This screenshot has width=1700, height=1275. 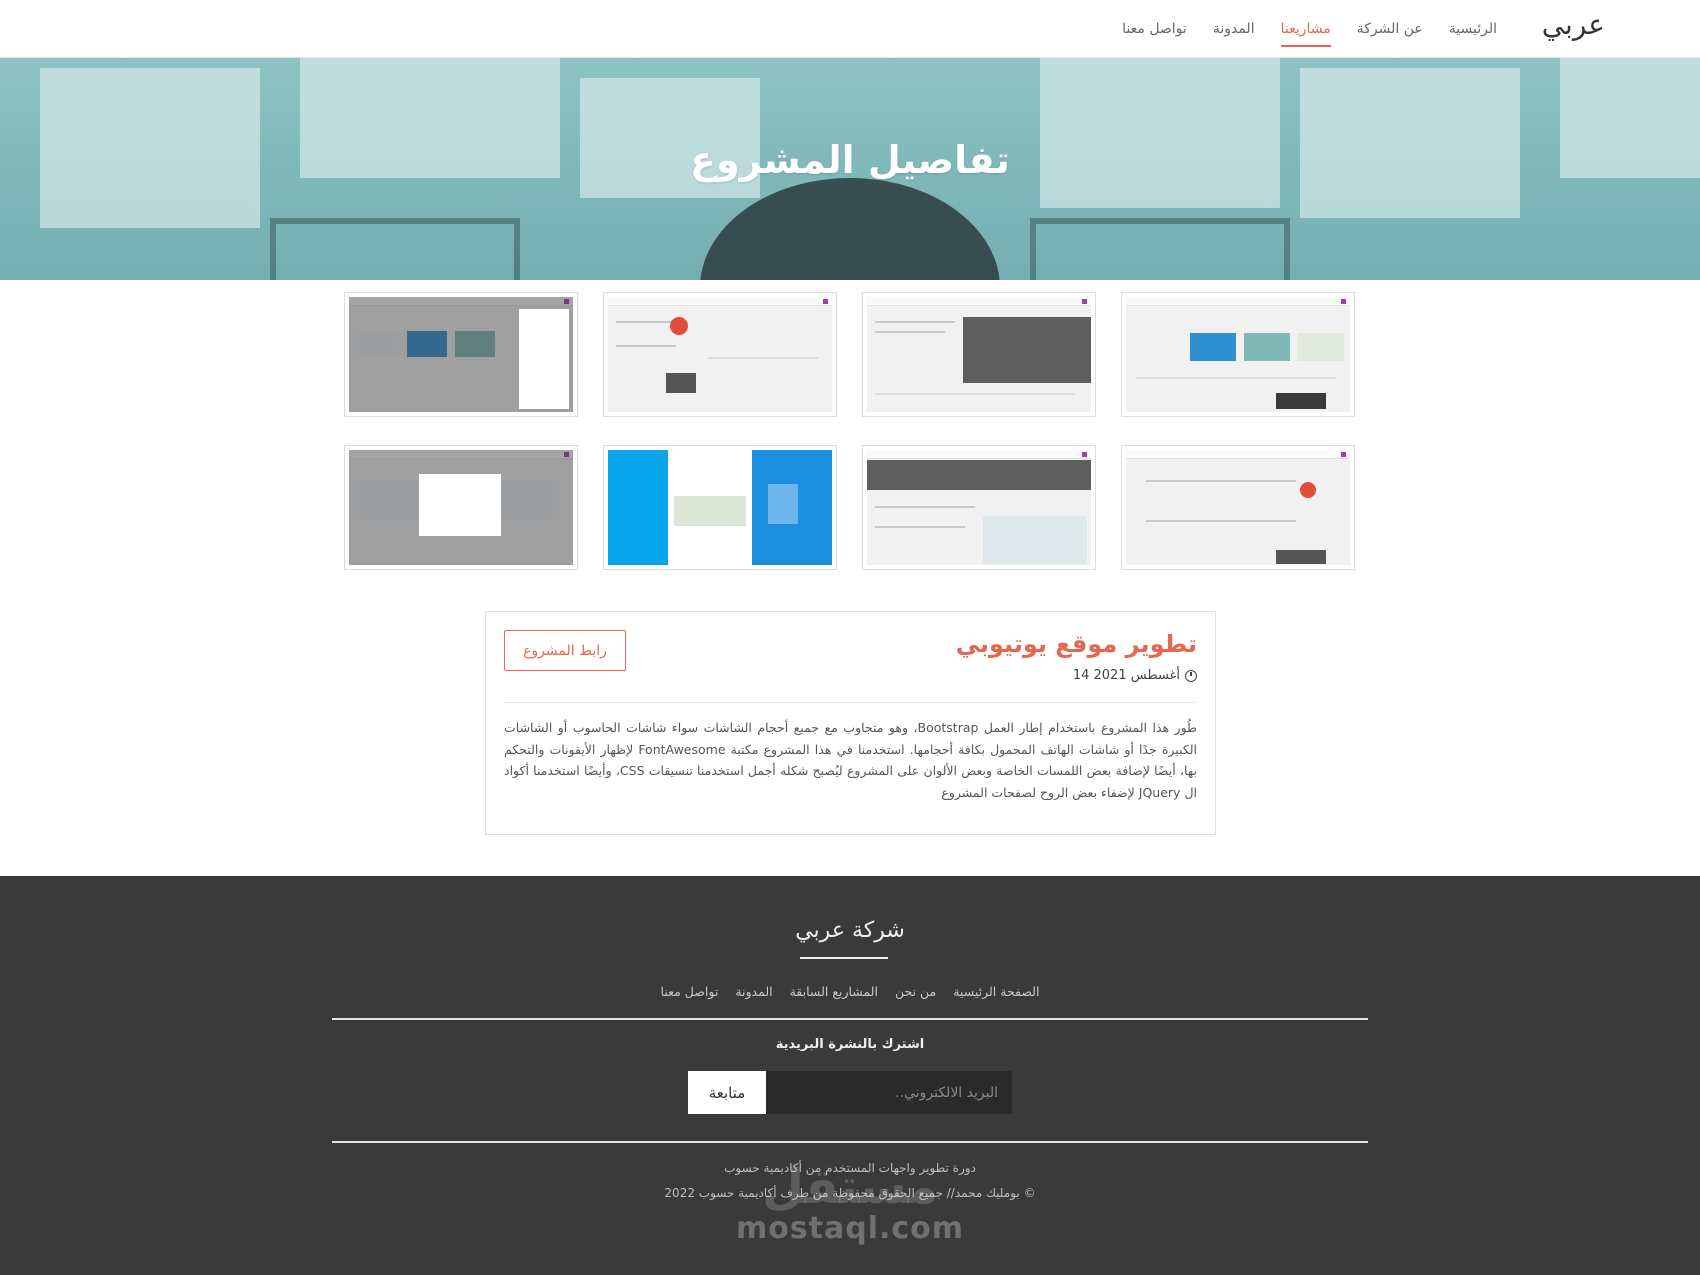 I want to click on nav-item-projects: مشاريعنا, so click(x=1305, y=29).